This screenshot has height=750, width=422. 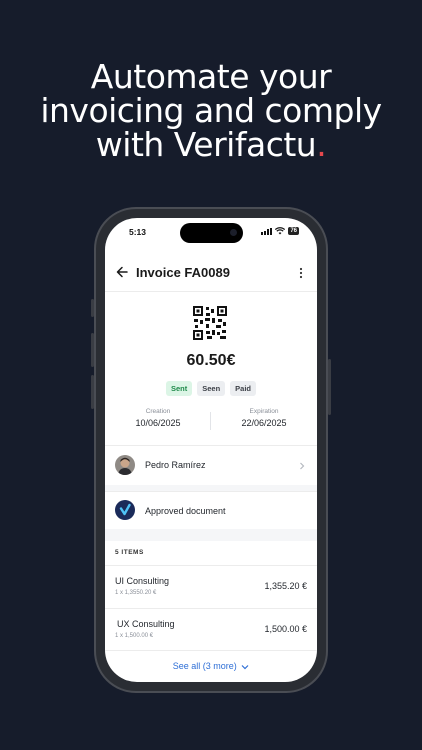 I want to click on item-name: UX Consulting, so click(x=146, y=624).